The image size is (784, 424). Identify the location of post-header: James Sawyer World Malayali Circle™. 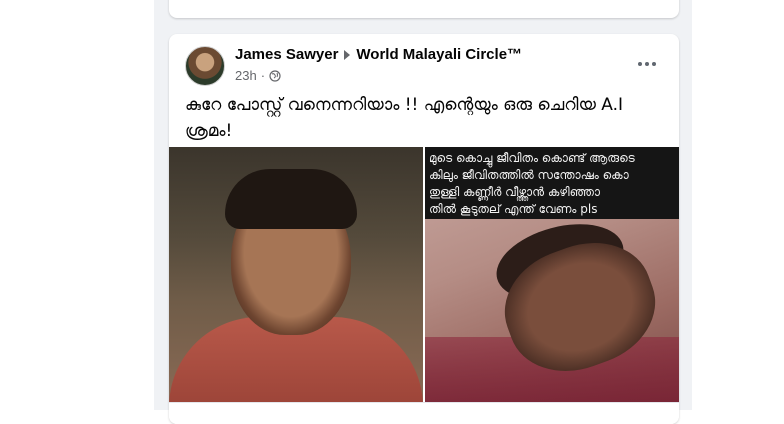
(378, 54).